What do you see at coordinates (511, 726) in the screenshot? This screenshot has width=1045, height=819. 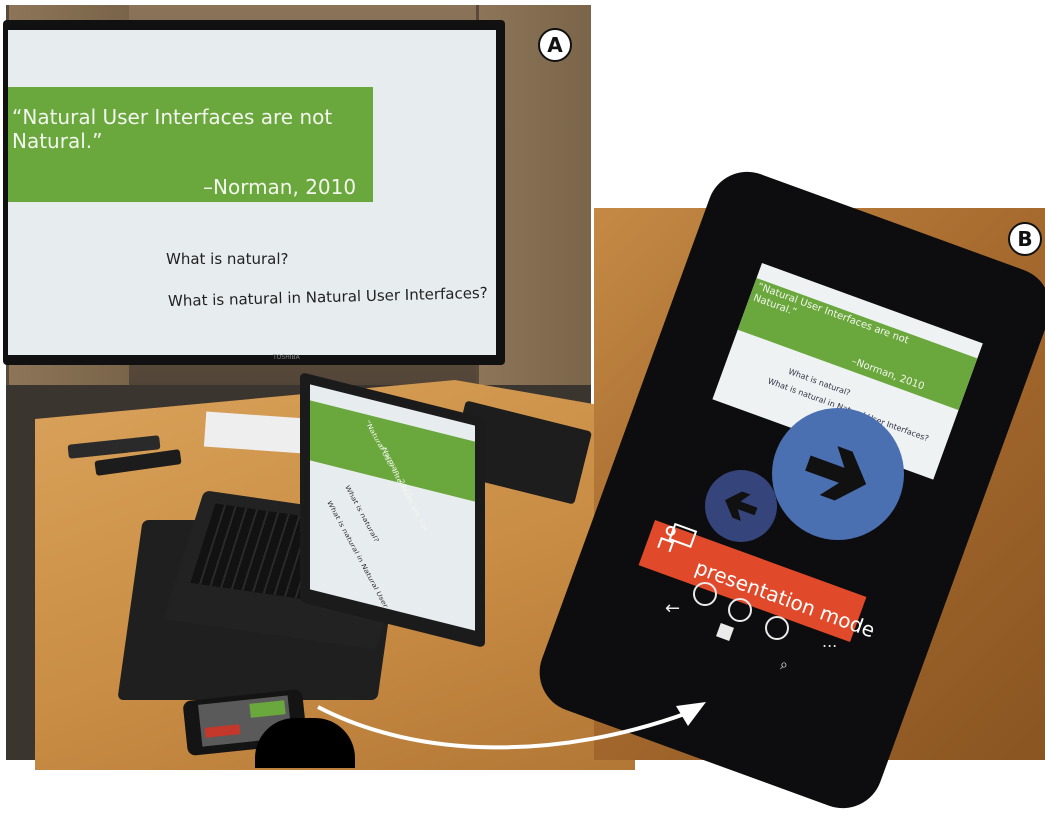 I see `connector-arrow-icon` at bounding box center [511, 726].